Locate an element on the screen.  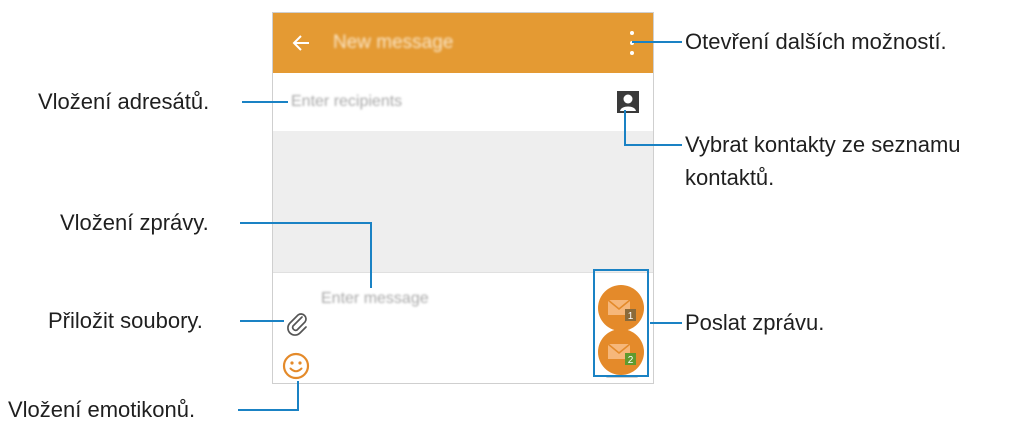
callout-line-contacts-h is located at coordinates (653, 145).